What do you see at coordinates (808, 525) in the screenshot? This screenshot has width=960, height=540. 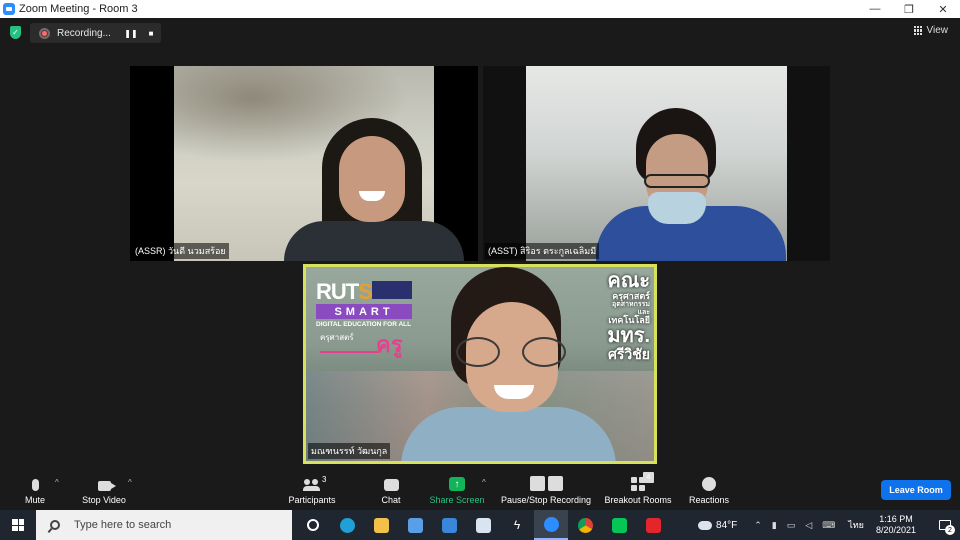 I see `volume-icon: ◁` at bounding box center [808, 525].